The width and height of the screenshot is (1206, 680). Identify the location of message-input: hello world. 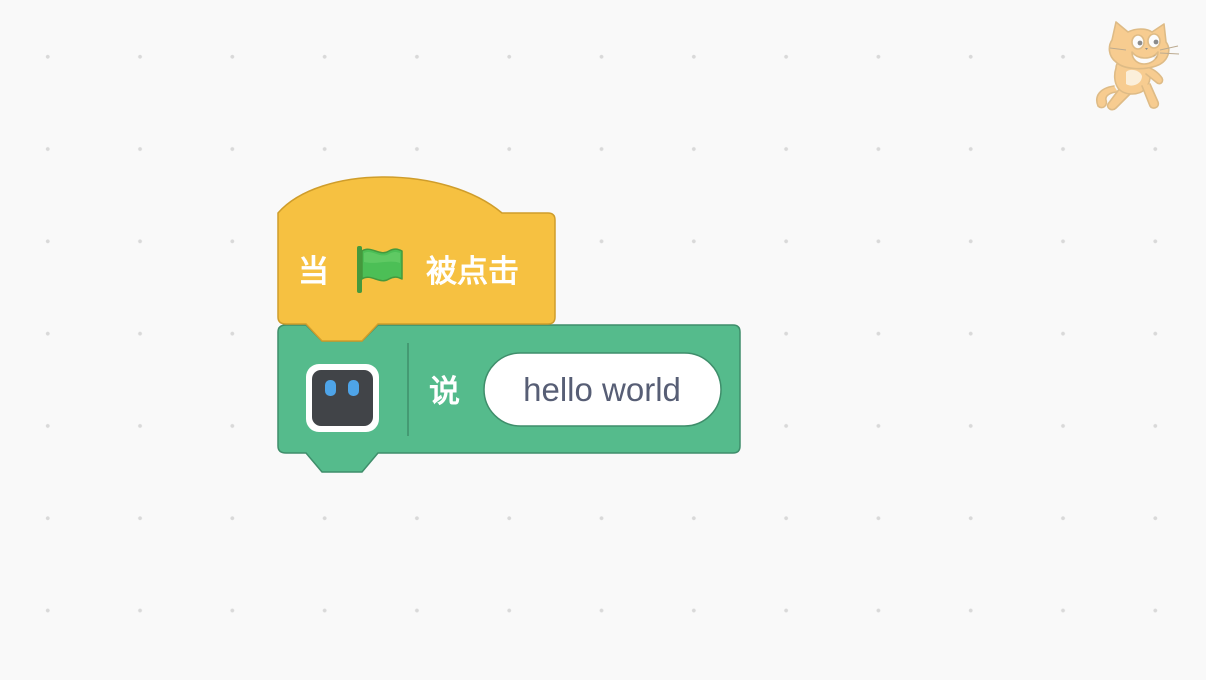
(602, 389).